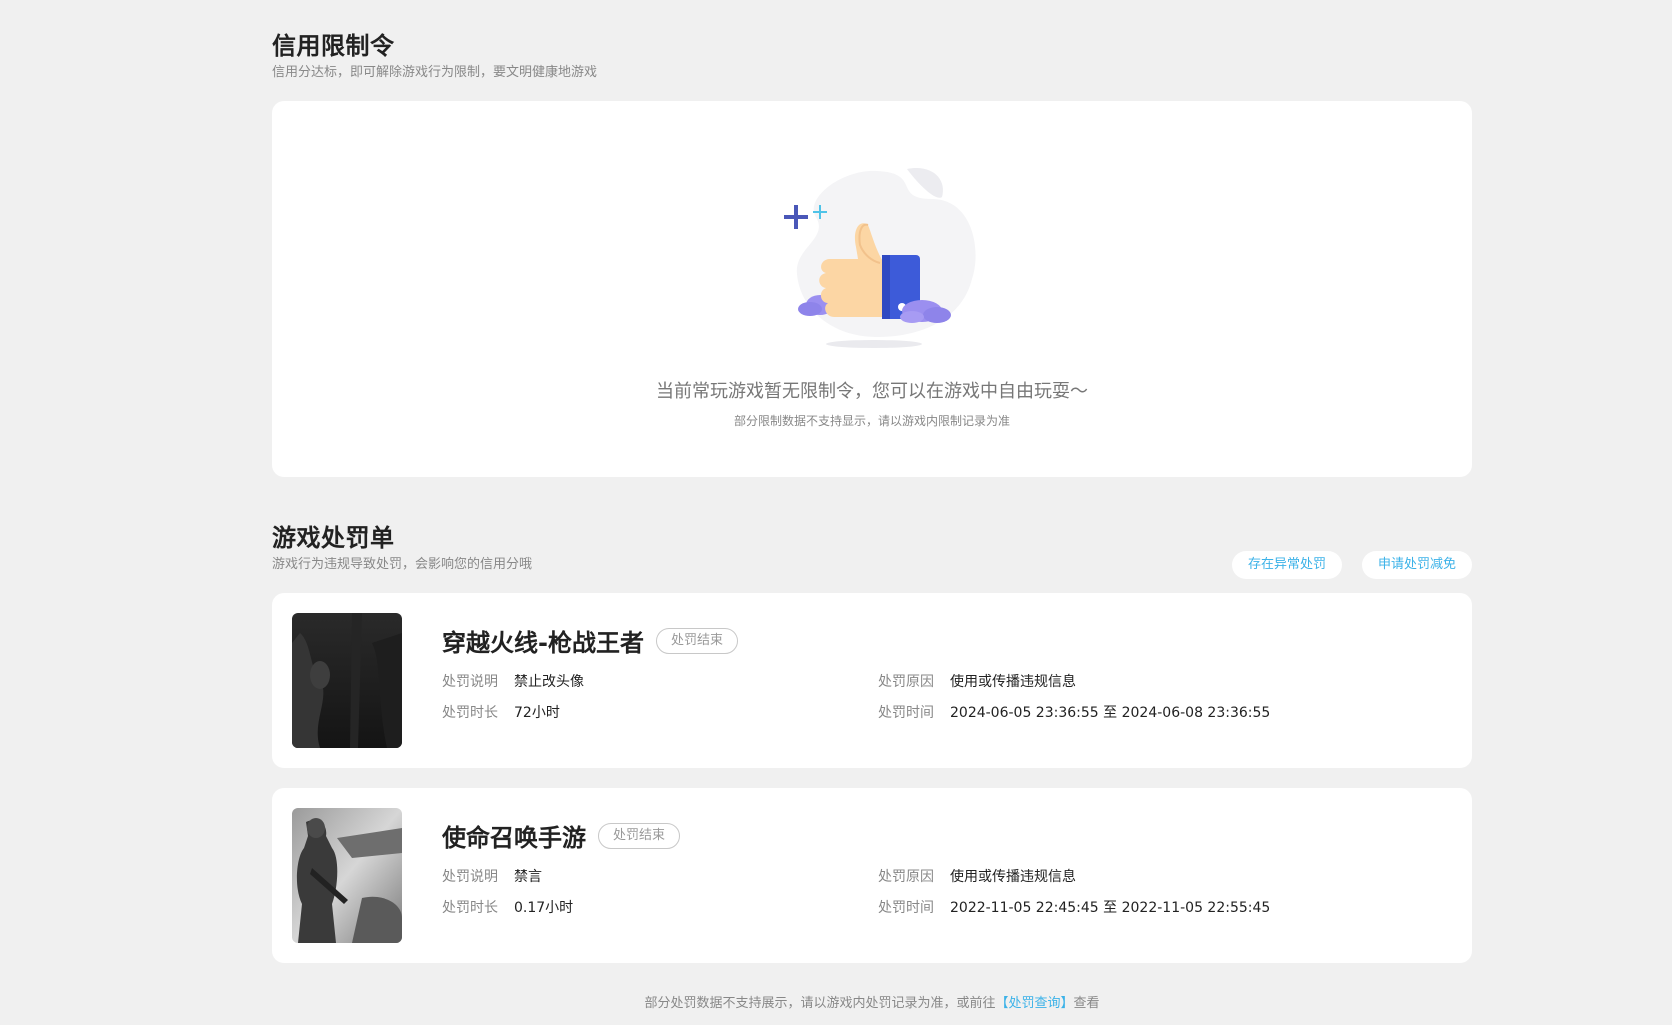  Describe the element at coordinates (1024, 713) in the screenshot. I see `penalty-time-start: 2024-06-05 23:36:55` at that location.